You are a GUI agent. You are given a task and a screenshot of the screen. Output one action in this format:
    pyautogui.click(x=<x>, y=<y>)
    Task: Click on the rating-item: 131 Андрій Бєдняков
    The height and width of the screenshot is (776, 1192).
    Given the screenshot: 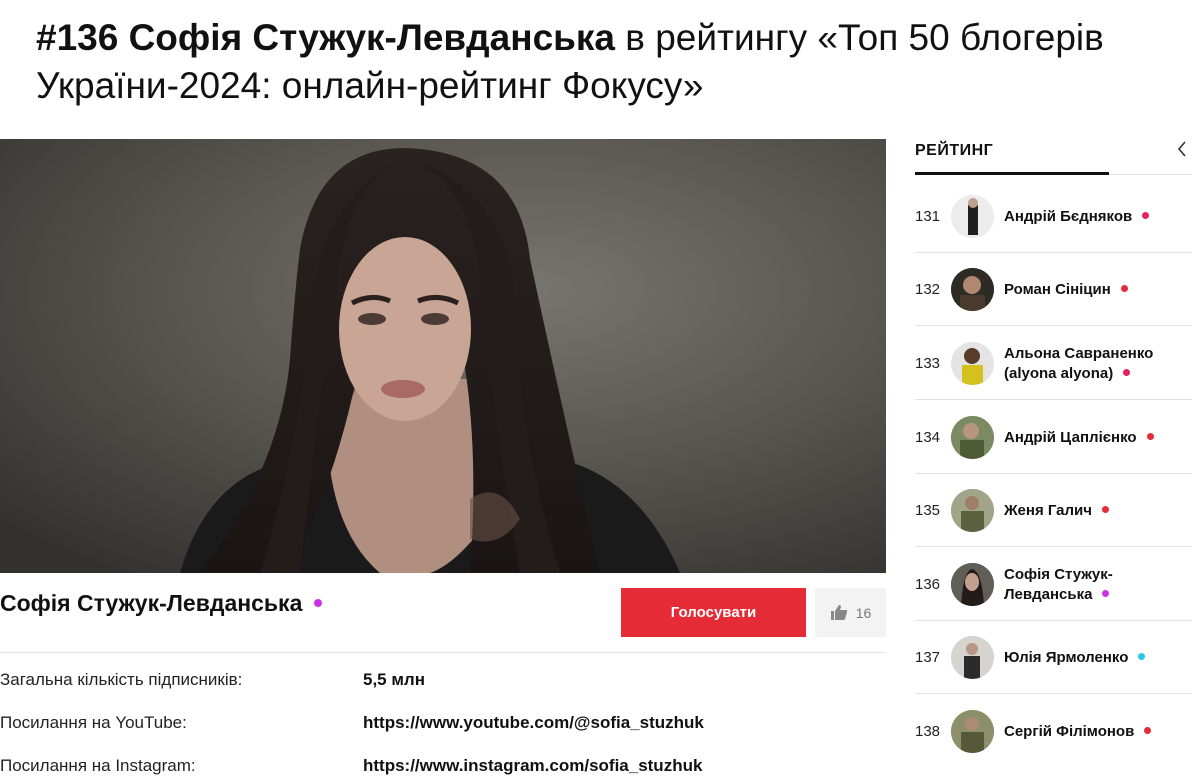 What is the action you would take?
    pyautogui.click(x=1053, y=216)
    